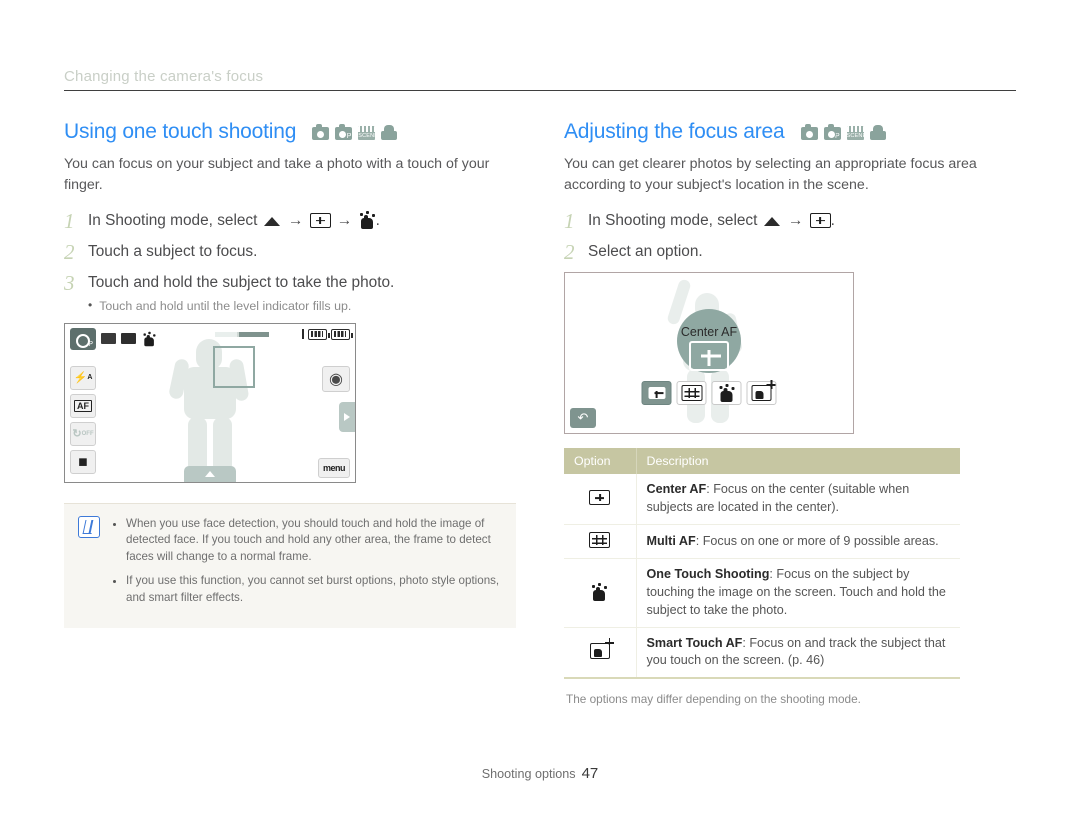 The height and width of the screenshot is (815, 1080). What do you see at coordinates (83, 419) in the screenshot?
I see `lcd-left-buttons: ⚡ A AF ↻ OFF ◼` at bounding box center [83, 419].